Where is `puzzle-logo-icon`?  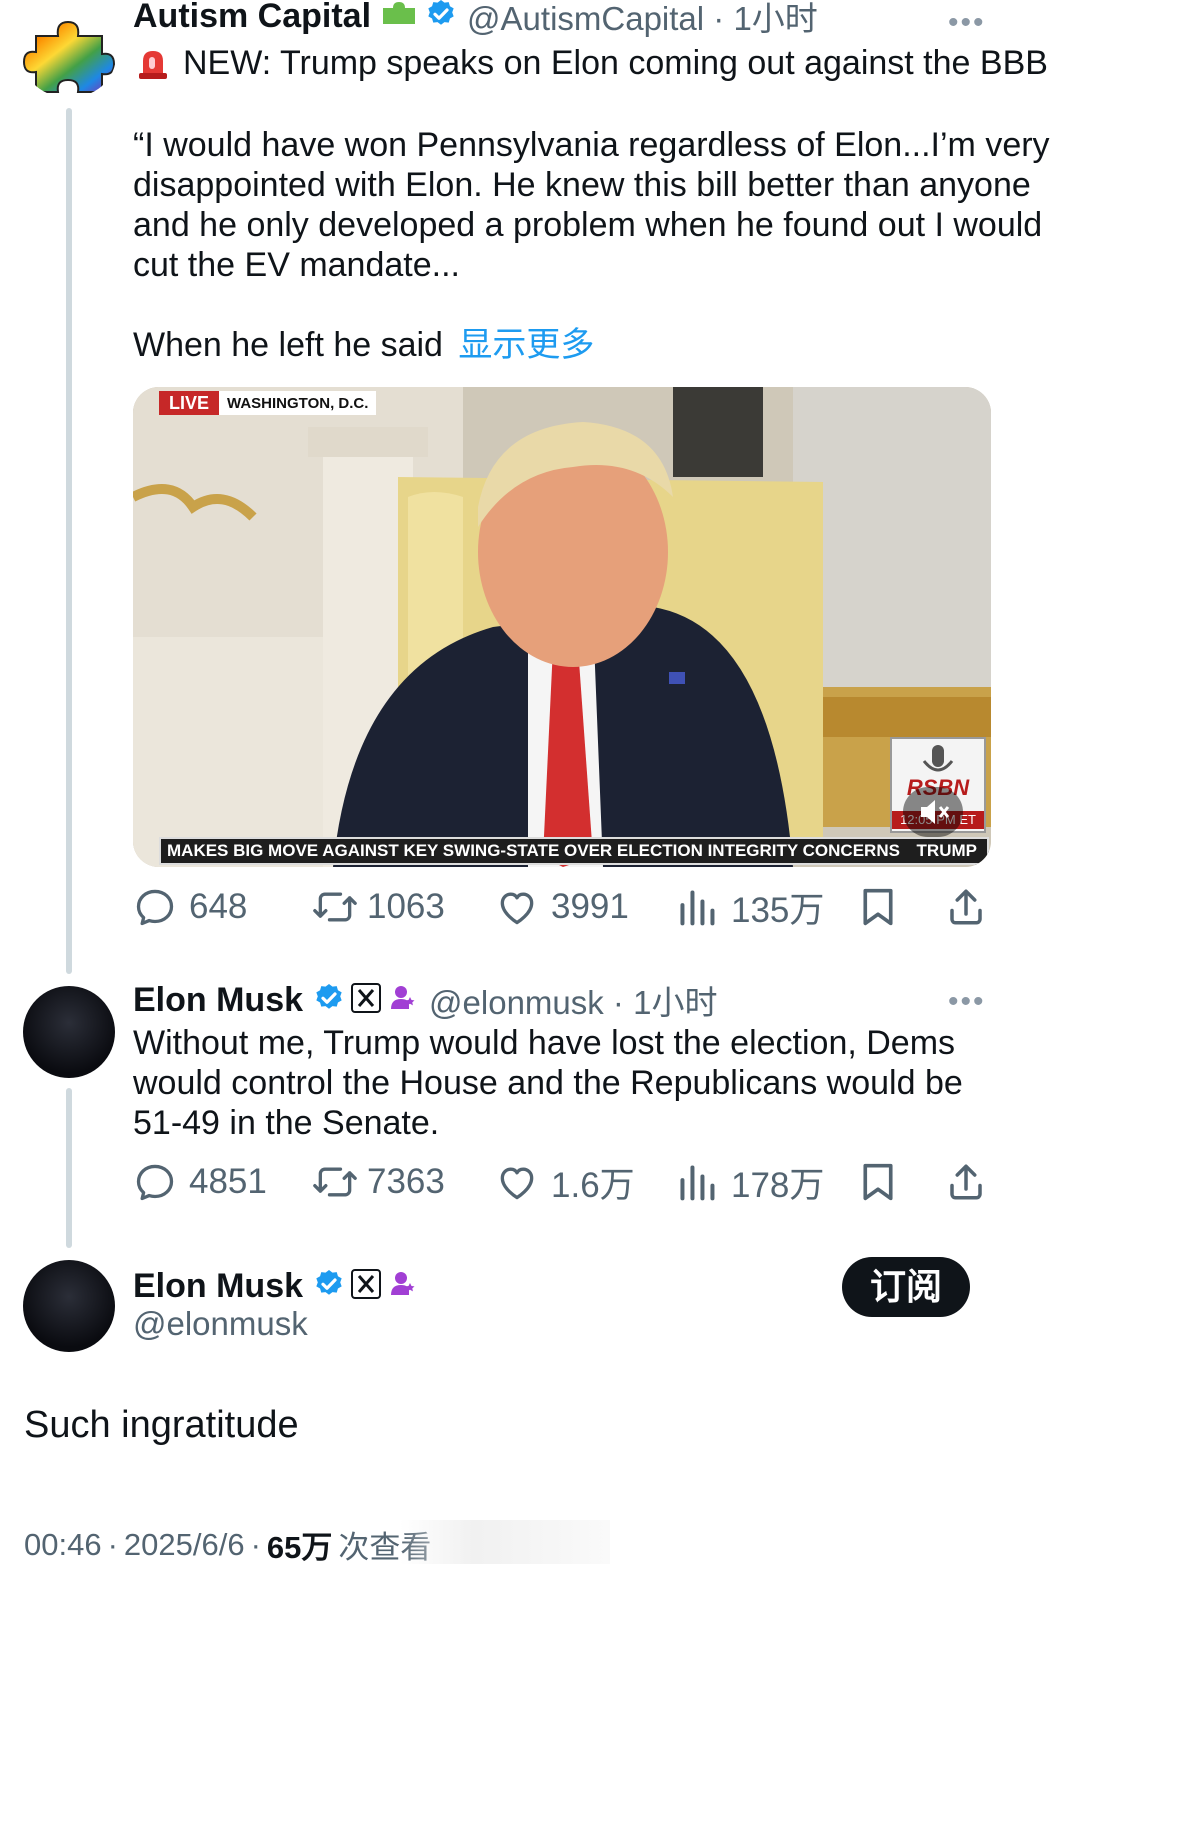 puzzle-logo-icon is located at coordinates (69, 56).